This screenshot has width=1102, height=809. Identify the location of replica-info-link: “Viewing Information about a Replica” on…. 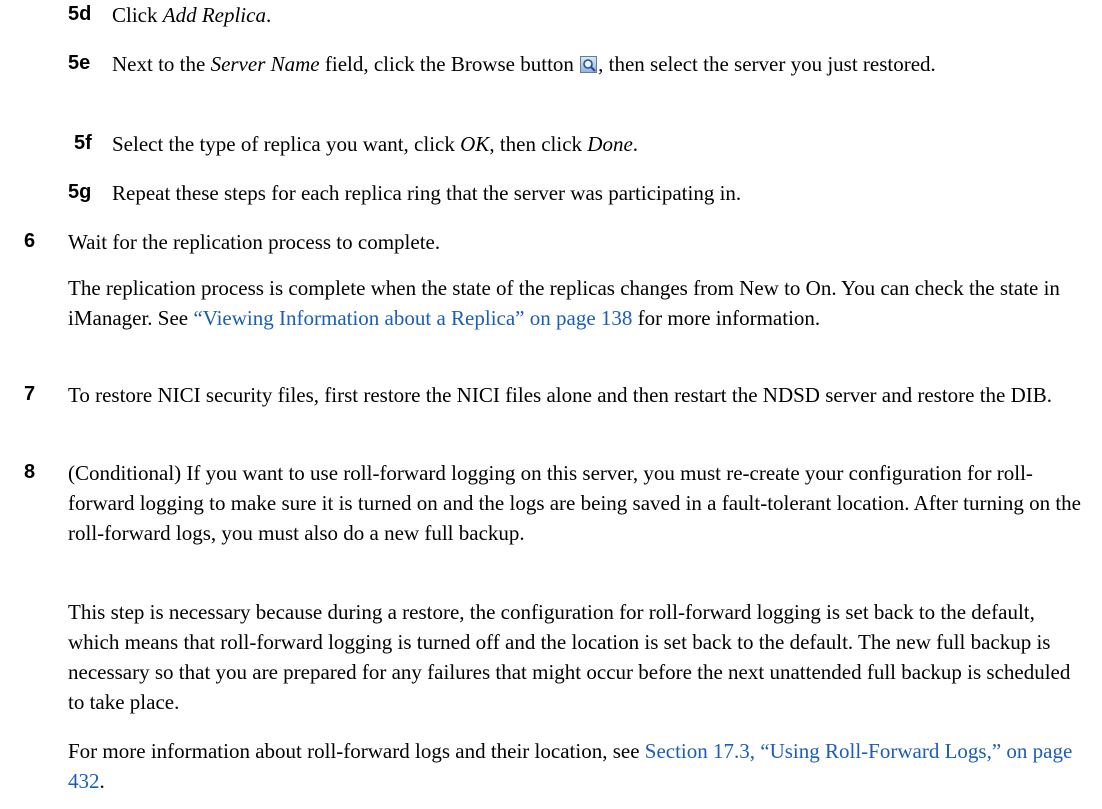
(412, 318).